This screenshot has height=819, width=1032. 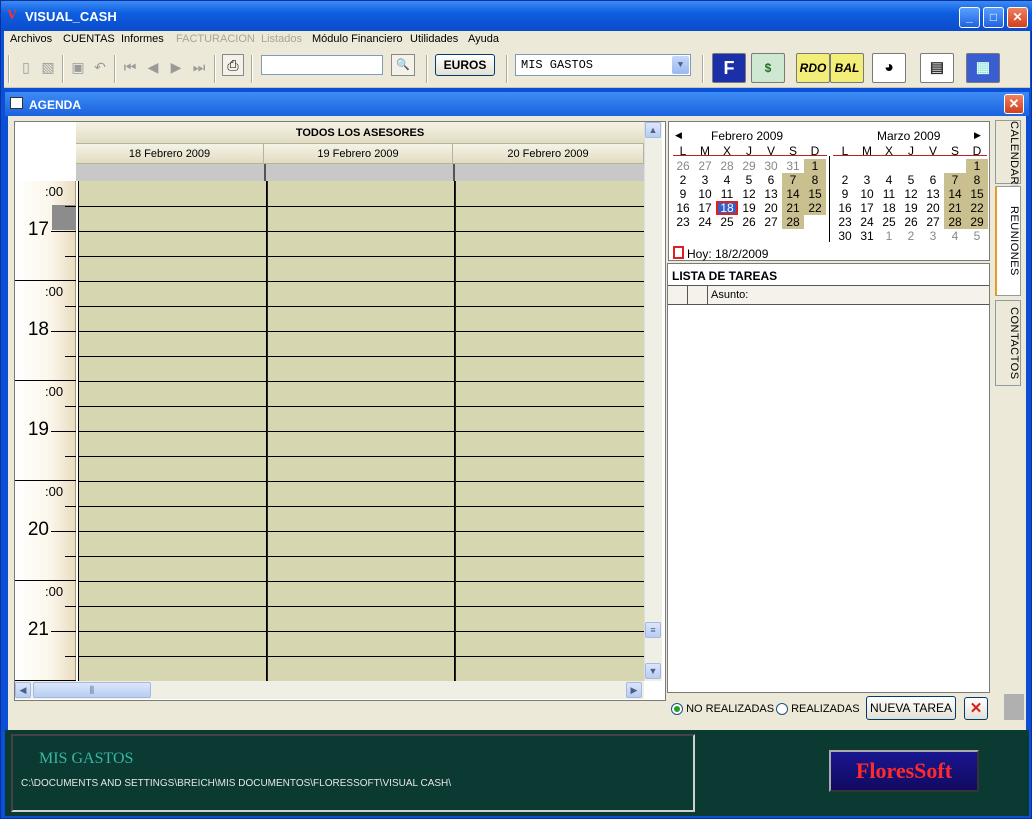 What do you see at coordinates (793, 166) in the screenshot?
I see `calendar-day: 31` at bounding box center [793, 166].